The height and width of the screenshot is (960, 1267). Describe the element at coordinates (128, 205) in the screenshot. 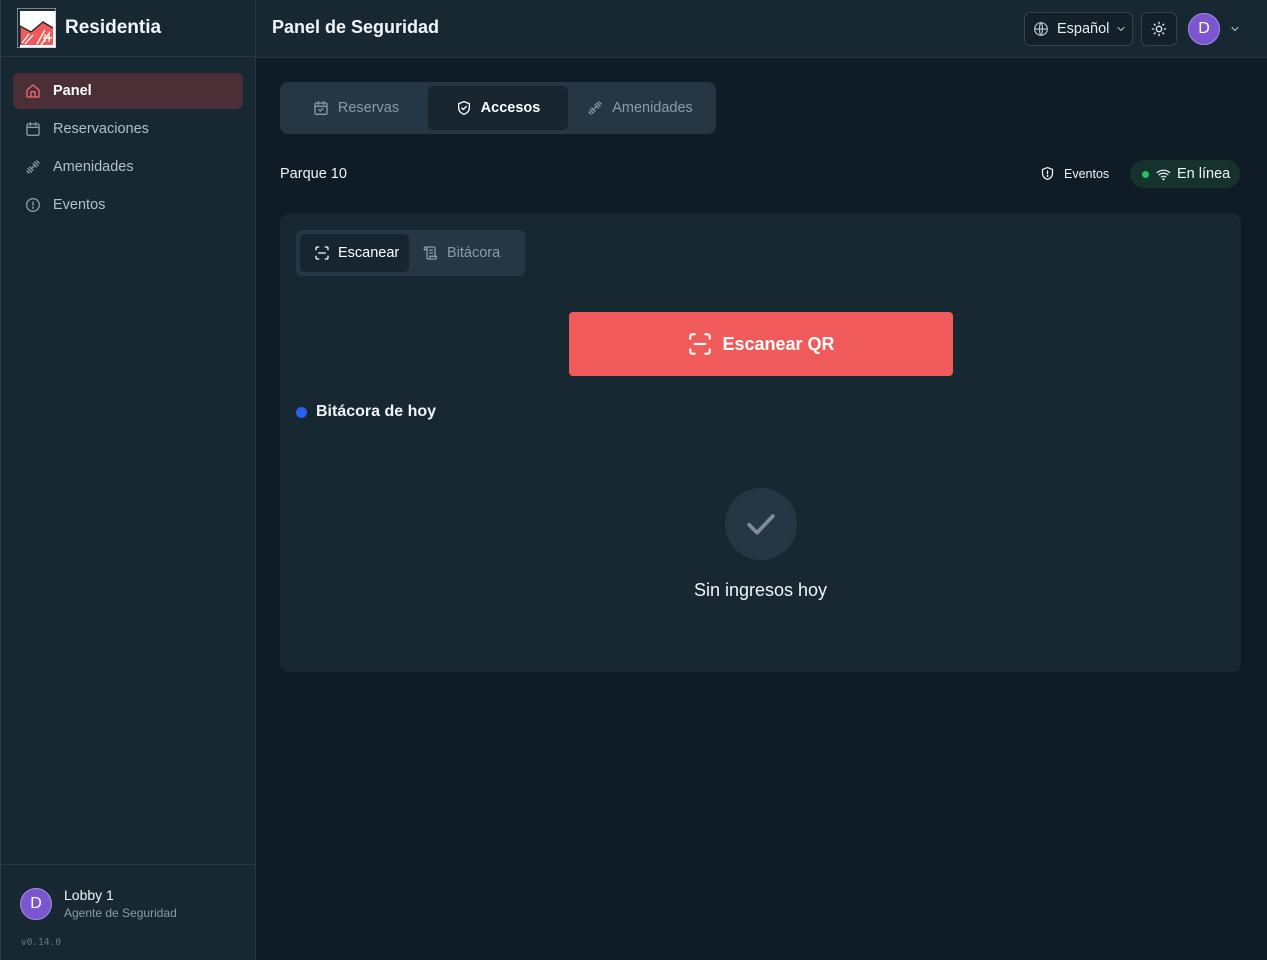

I see `sidebar-item-eventos: Eventos` at that location.